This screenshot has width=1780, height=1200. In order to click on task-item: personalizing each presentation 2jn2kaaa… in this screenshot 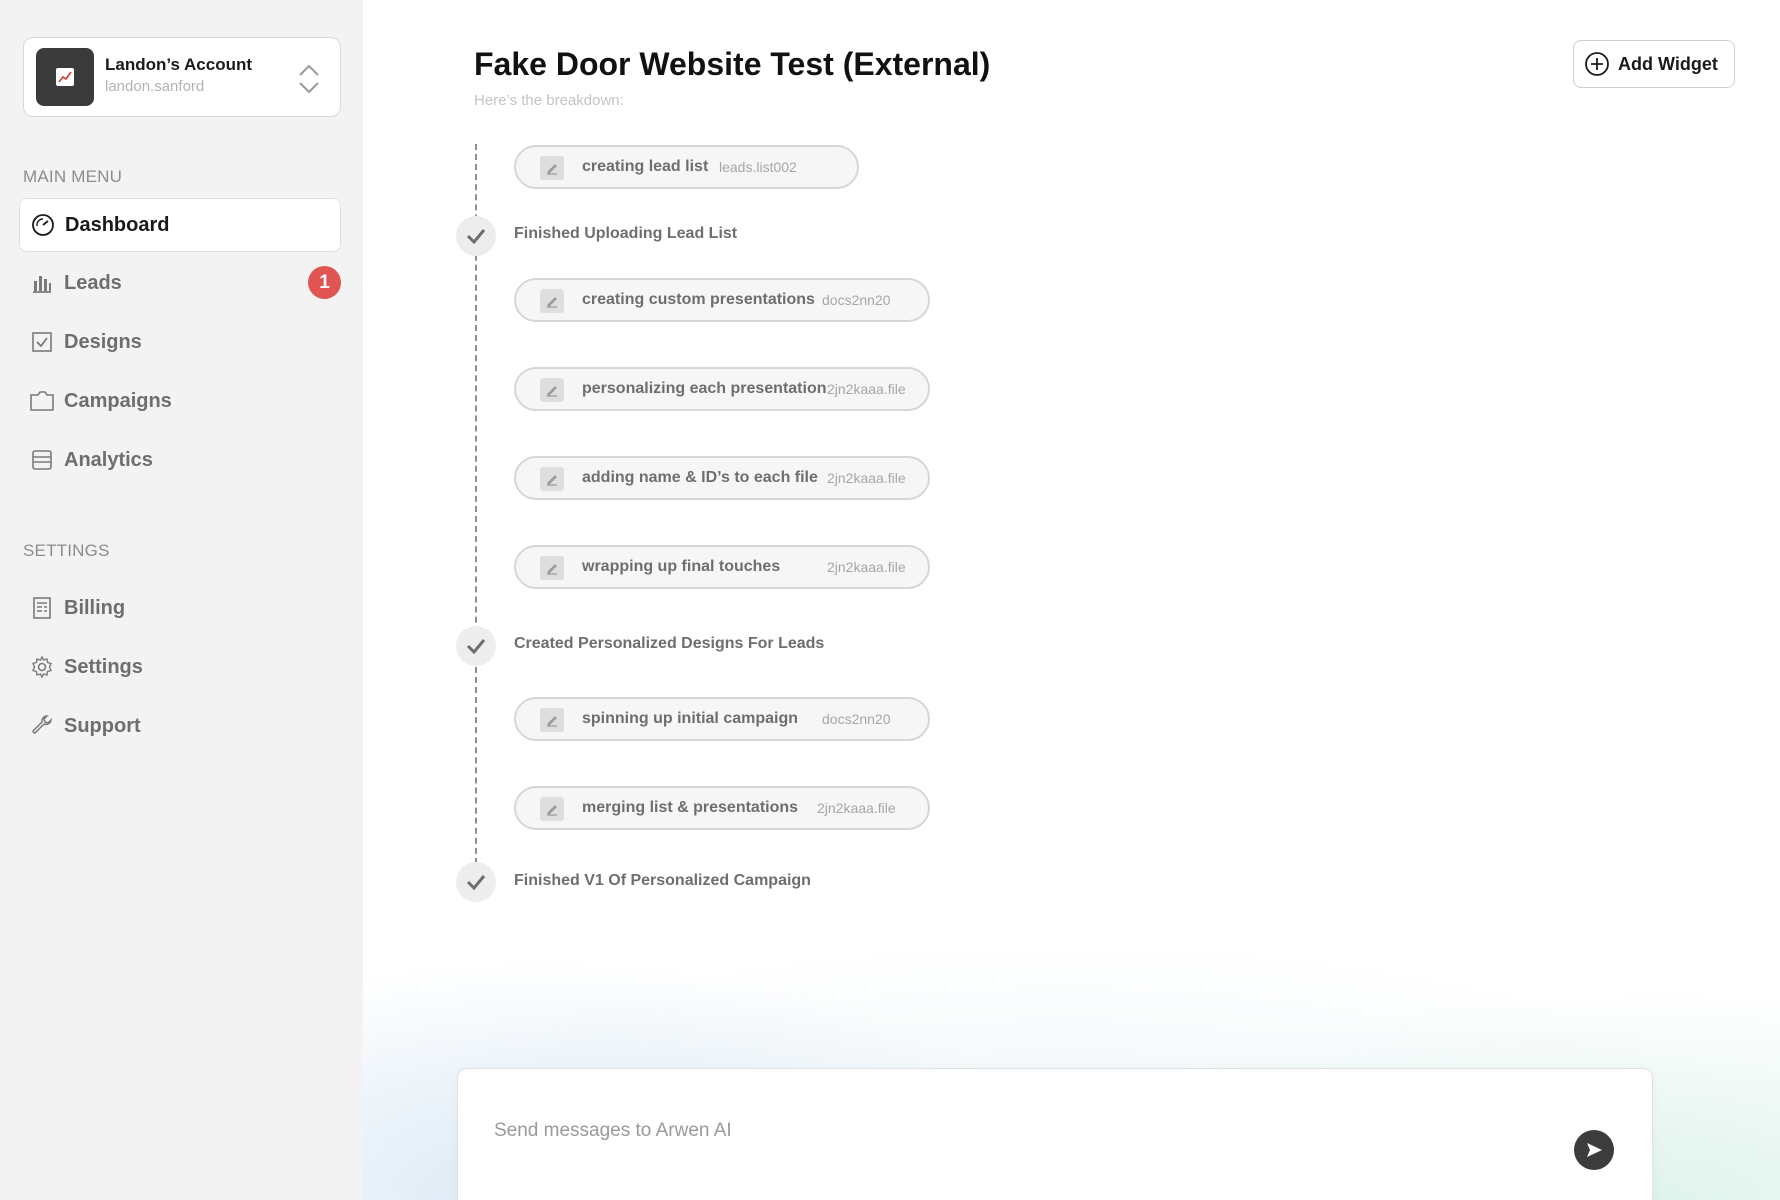, I will do `click(722, 389)`.